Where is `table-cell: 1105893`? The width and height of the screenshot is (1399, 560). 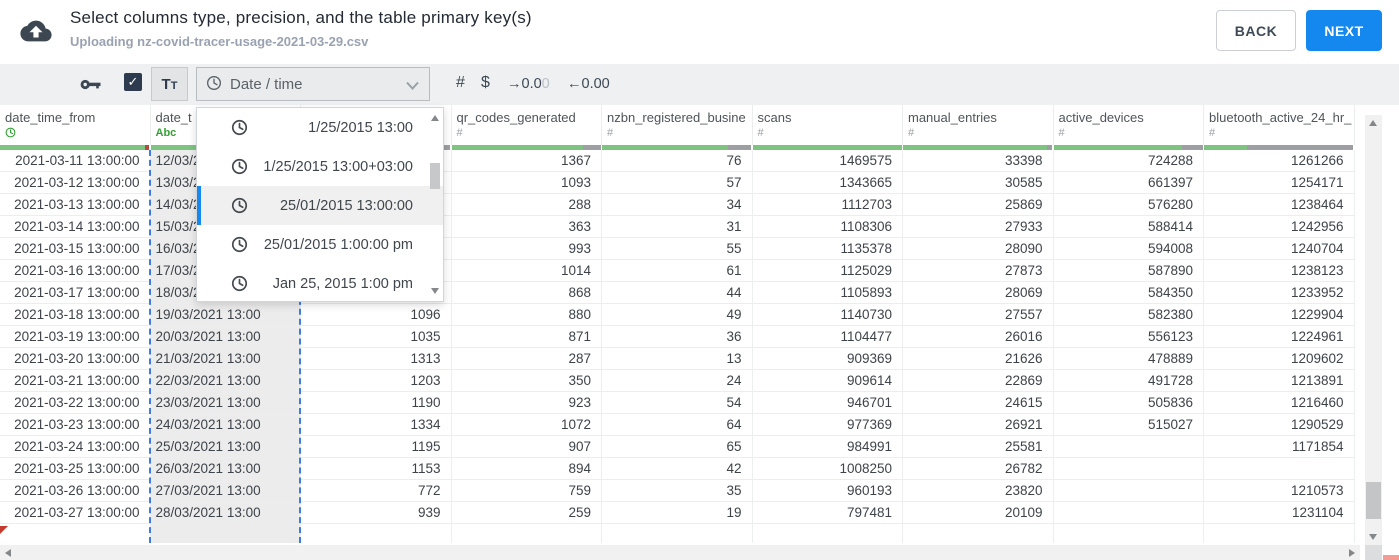
table-cell: 1105893 is located at coordinates (827, 293).